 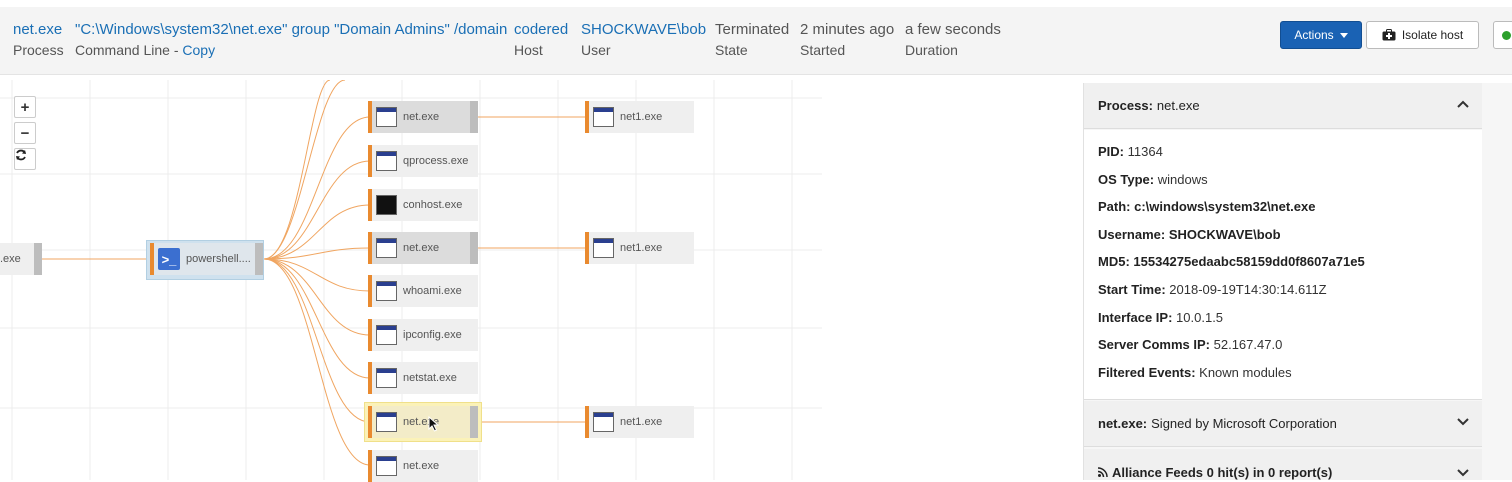 What do you see at coordinates (1189, 234) in the screenshot?
I see `detail-username: Username: SHOCKWAVE\bob` at bounding box center [1189, 234].